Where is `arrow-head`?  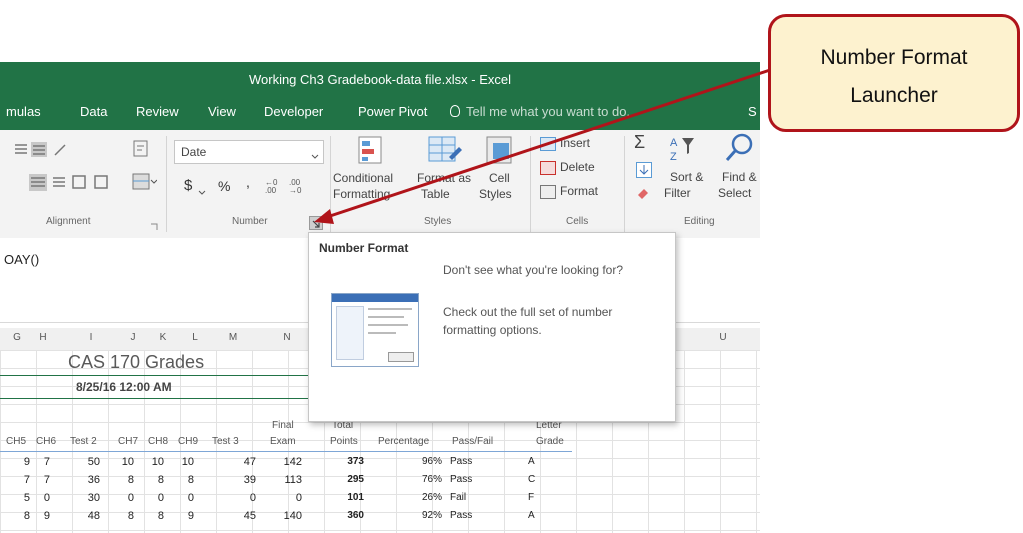 arrow-head is located at coordinates (324, 216).